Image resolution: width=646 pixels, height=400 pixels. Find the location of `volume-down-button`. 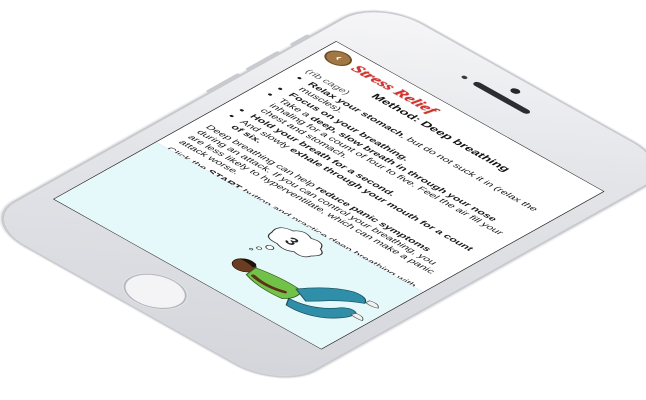

volume-down-button is located at coordinates (223, 83).